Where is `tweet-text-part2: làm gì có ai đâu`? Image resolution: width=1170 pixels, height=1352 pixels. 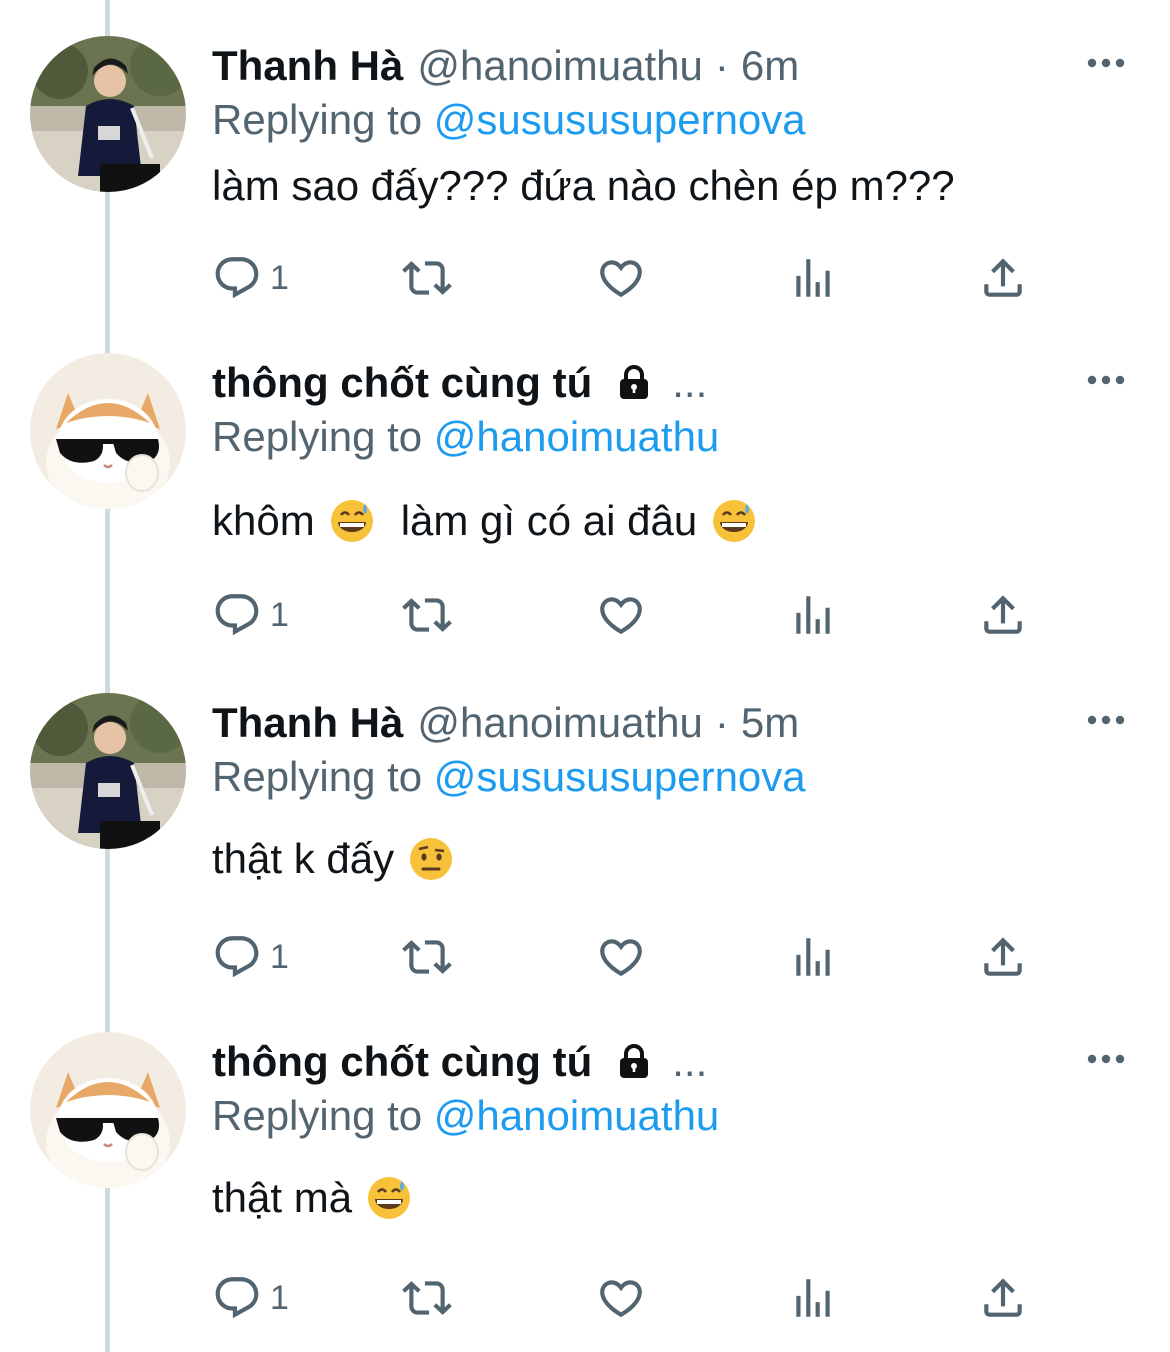
tweet-text-part2: làm gì có ai đâu is located at coordinates (549, 520).